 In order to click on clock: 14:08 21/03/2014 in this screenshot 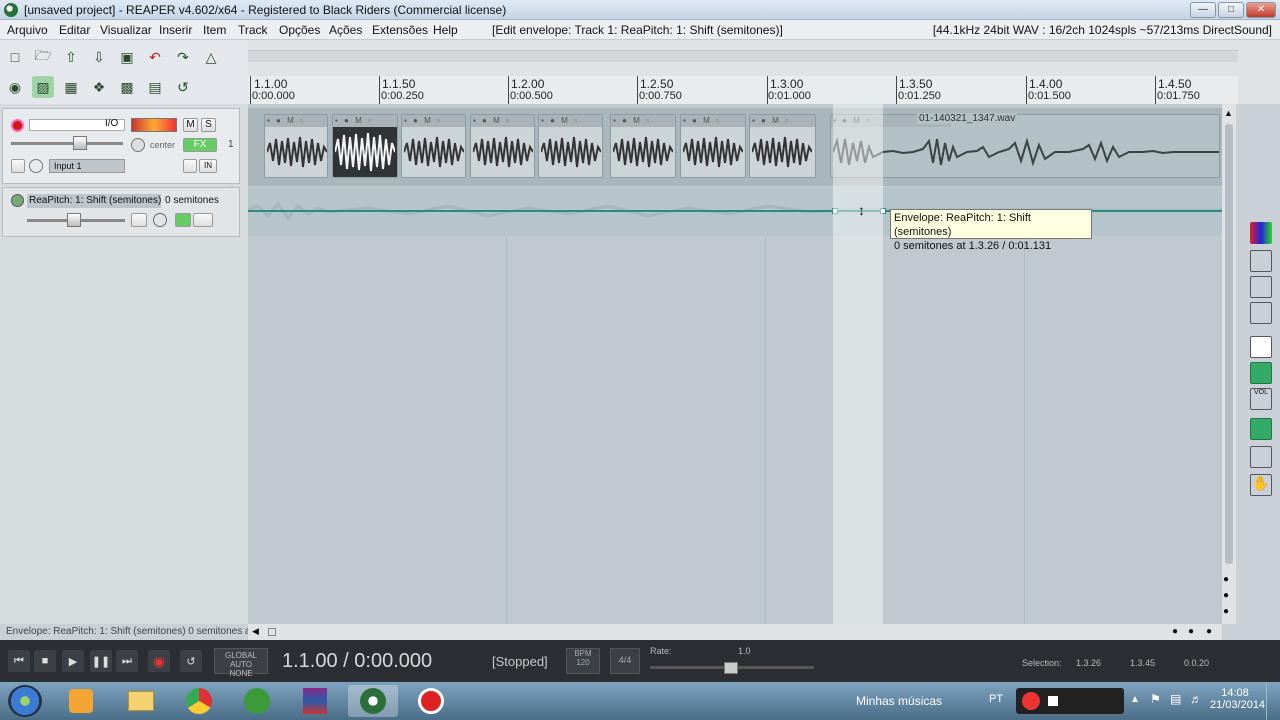, I will do `click(1237, 699)`.